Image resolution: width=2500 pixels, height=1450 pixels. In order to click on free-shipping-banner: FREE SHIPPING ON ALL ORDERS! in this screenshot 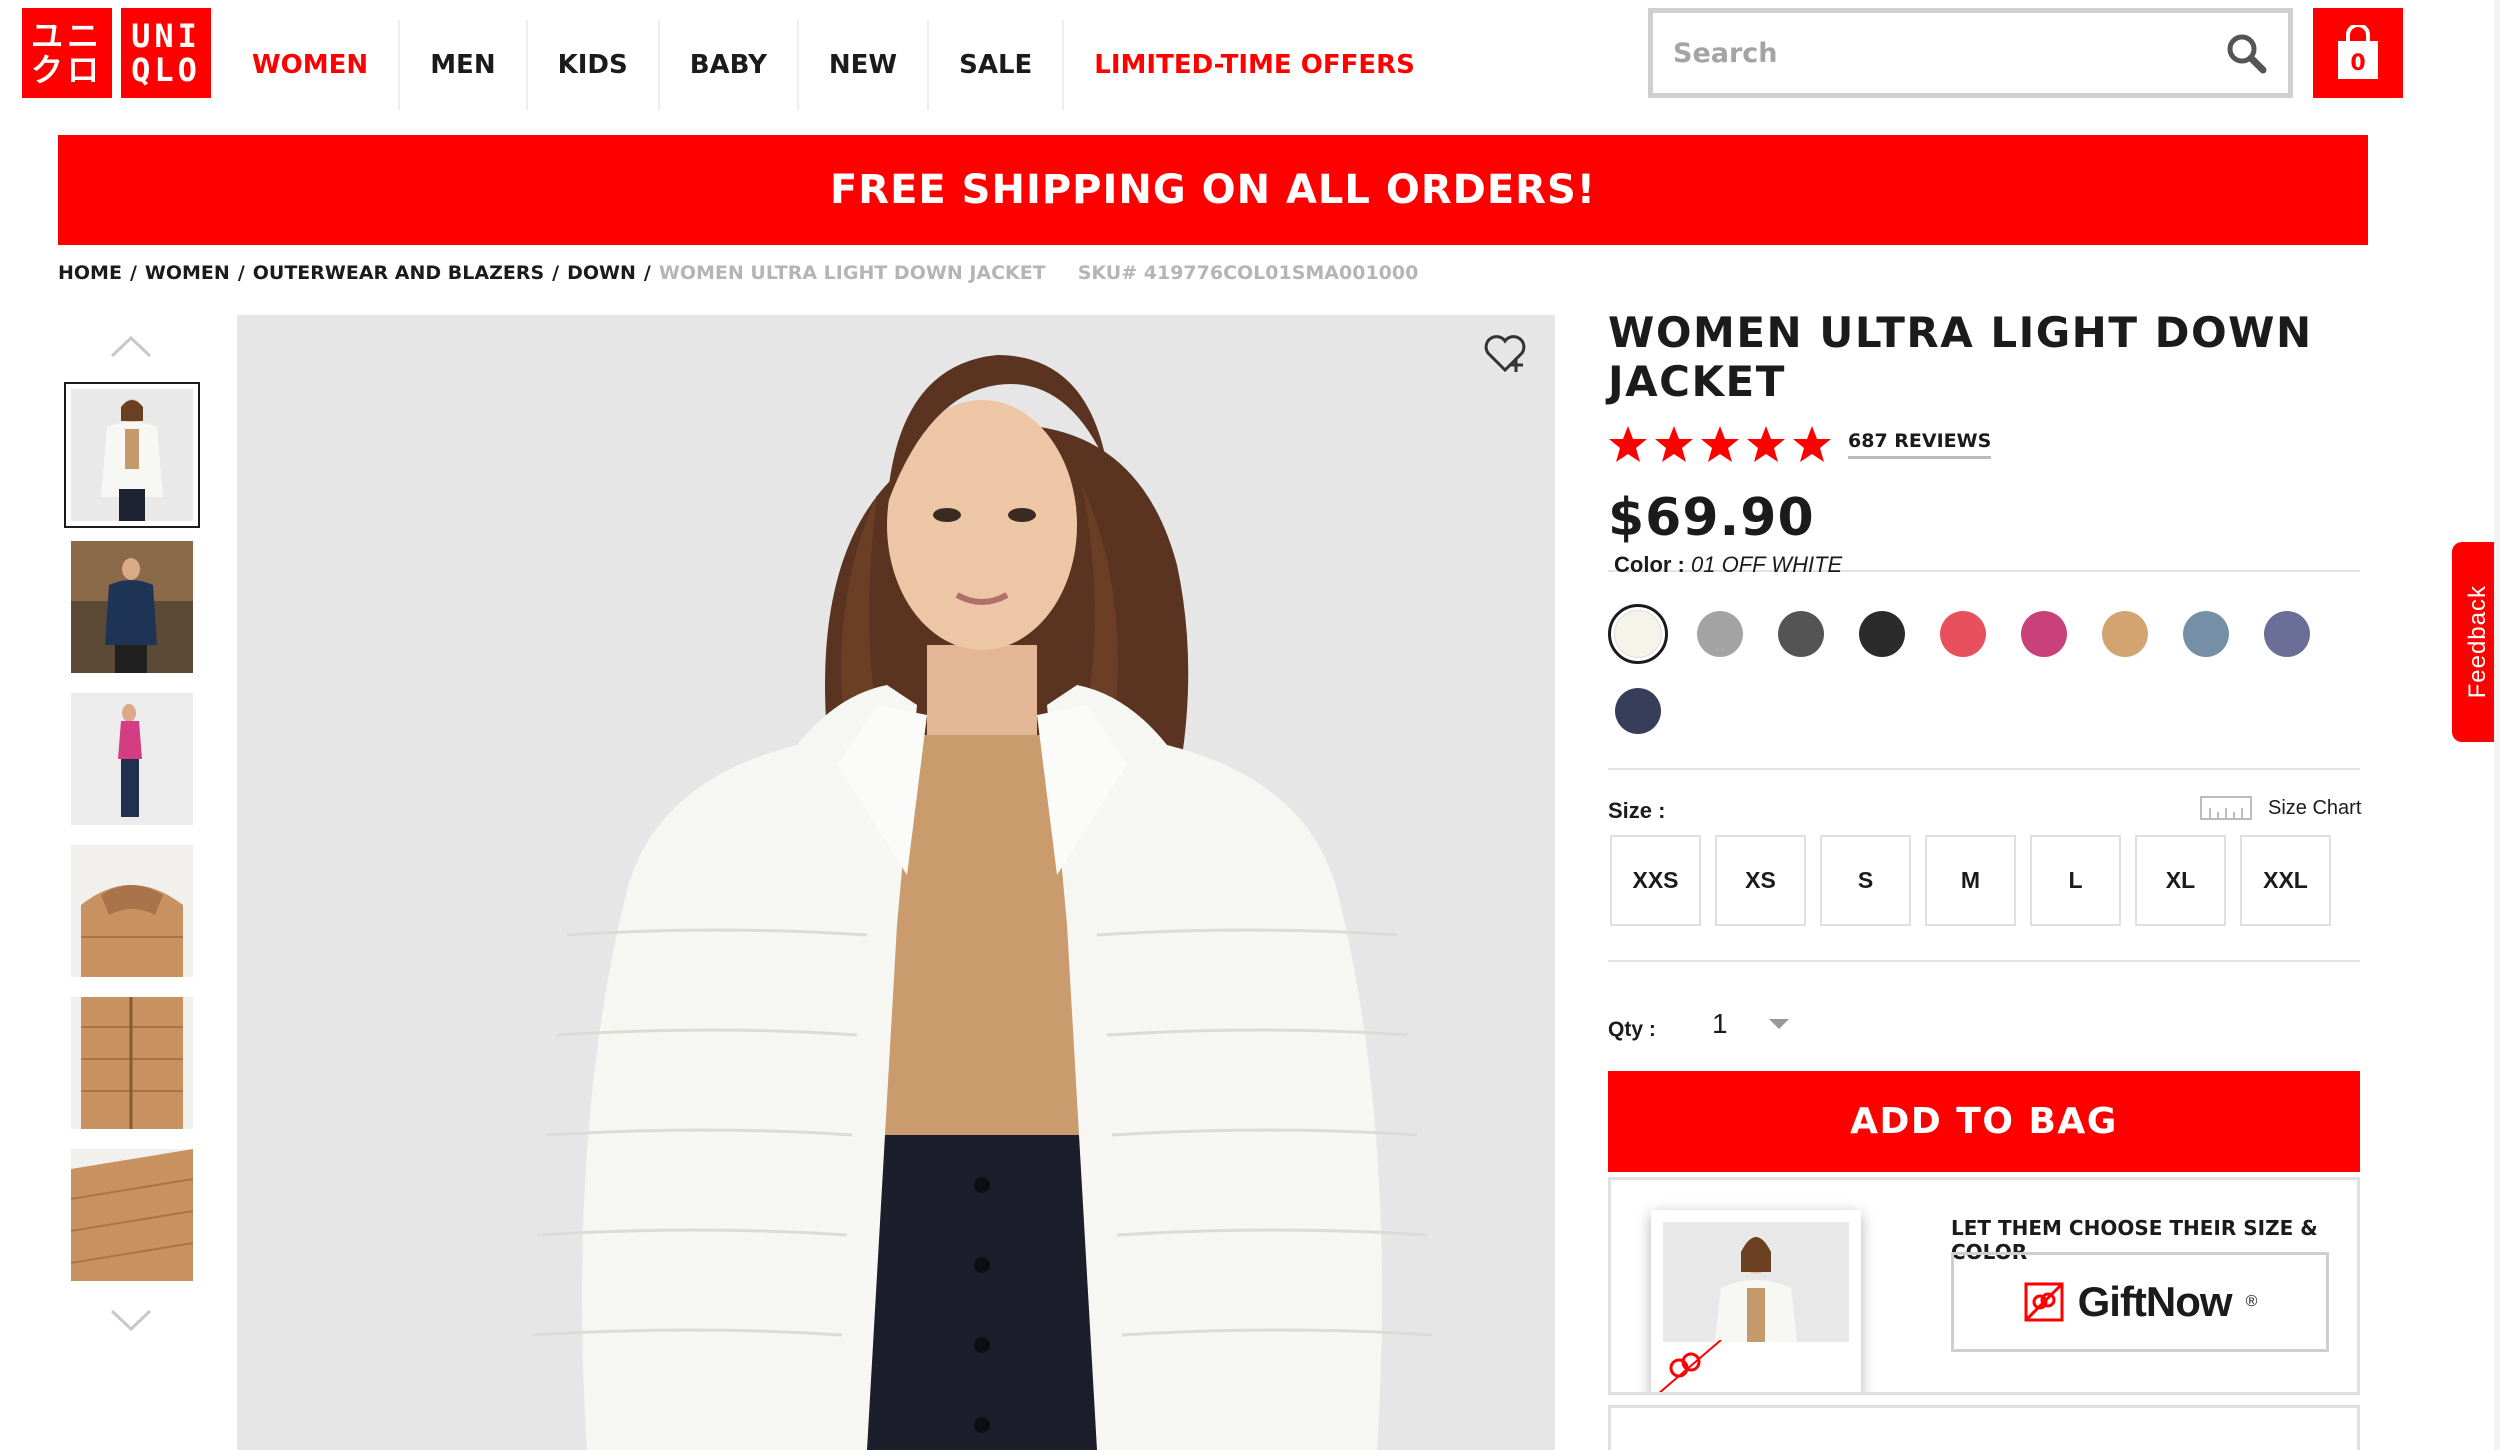, I will do `click(1213, 190)`.